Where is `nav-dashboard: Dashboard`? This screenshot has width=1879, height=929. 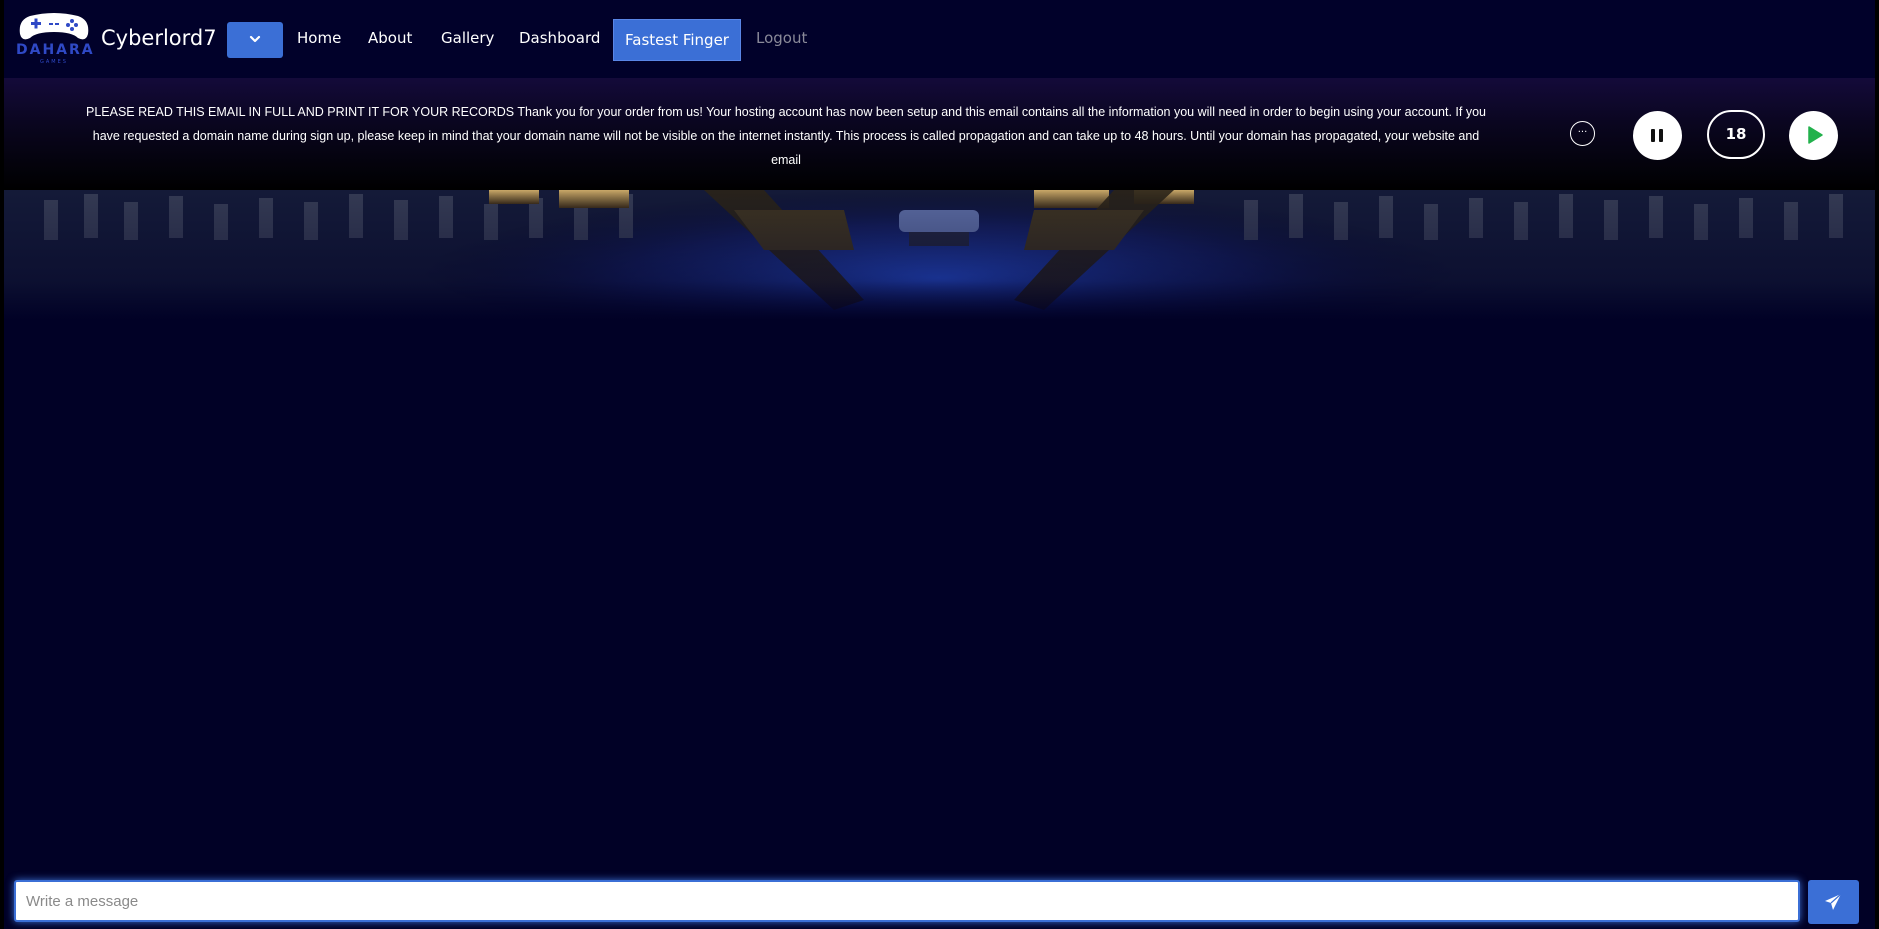
nav-dashboard: Dashboard is located at coordinates (559, 38).